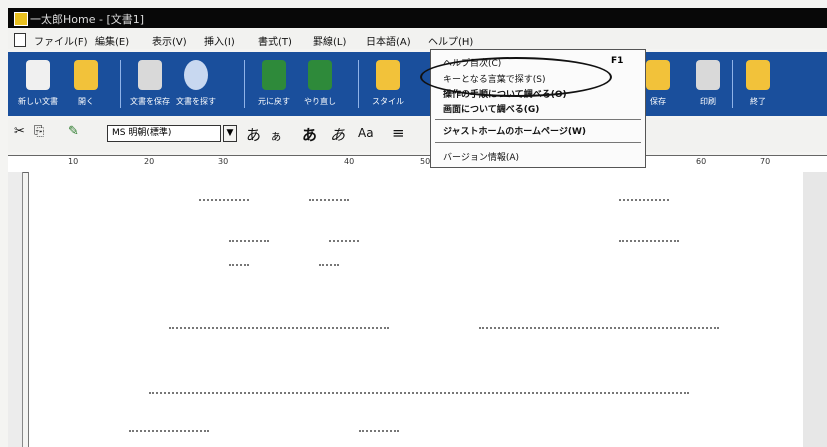 Image resolution: width=827 pixels, height=447 pixels. I want to click on ruler-number: 10, so click(73, 161).